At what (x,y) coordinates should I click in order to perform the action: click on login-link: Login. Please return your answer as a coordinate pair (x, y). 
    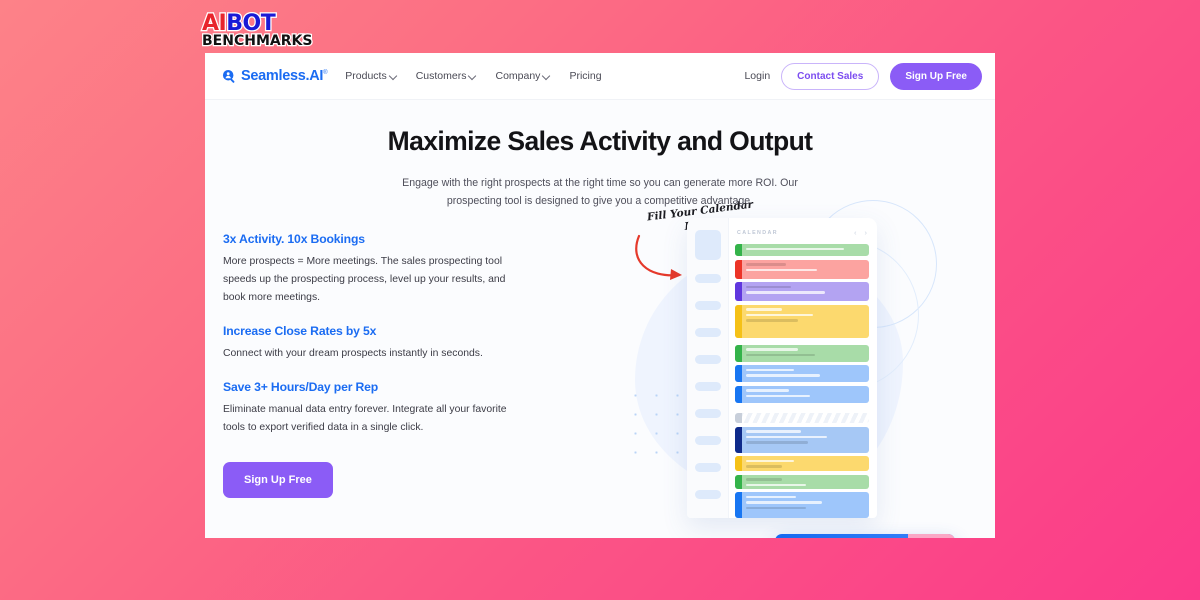
    Looking at the image, I should click on (757, 76).